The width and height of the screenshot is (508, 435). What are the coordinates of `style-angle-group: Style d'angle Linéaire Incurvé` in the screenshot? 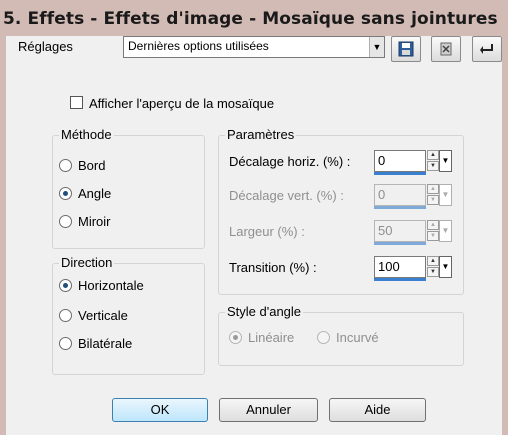 It's located at (341, 335).